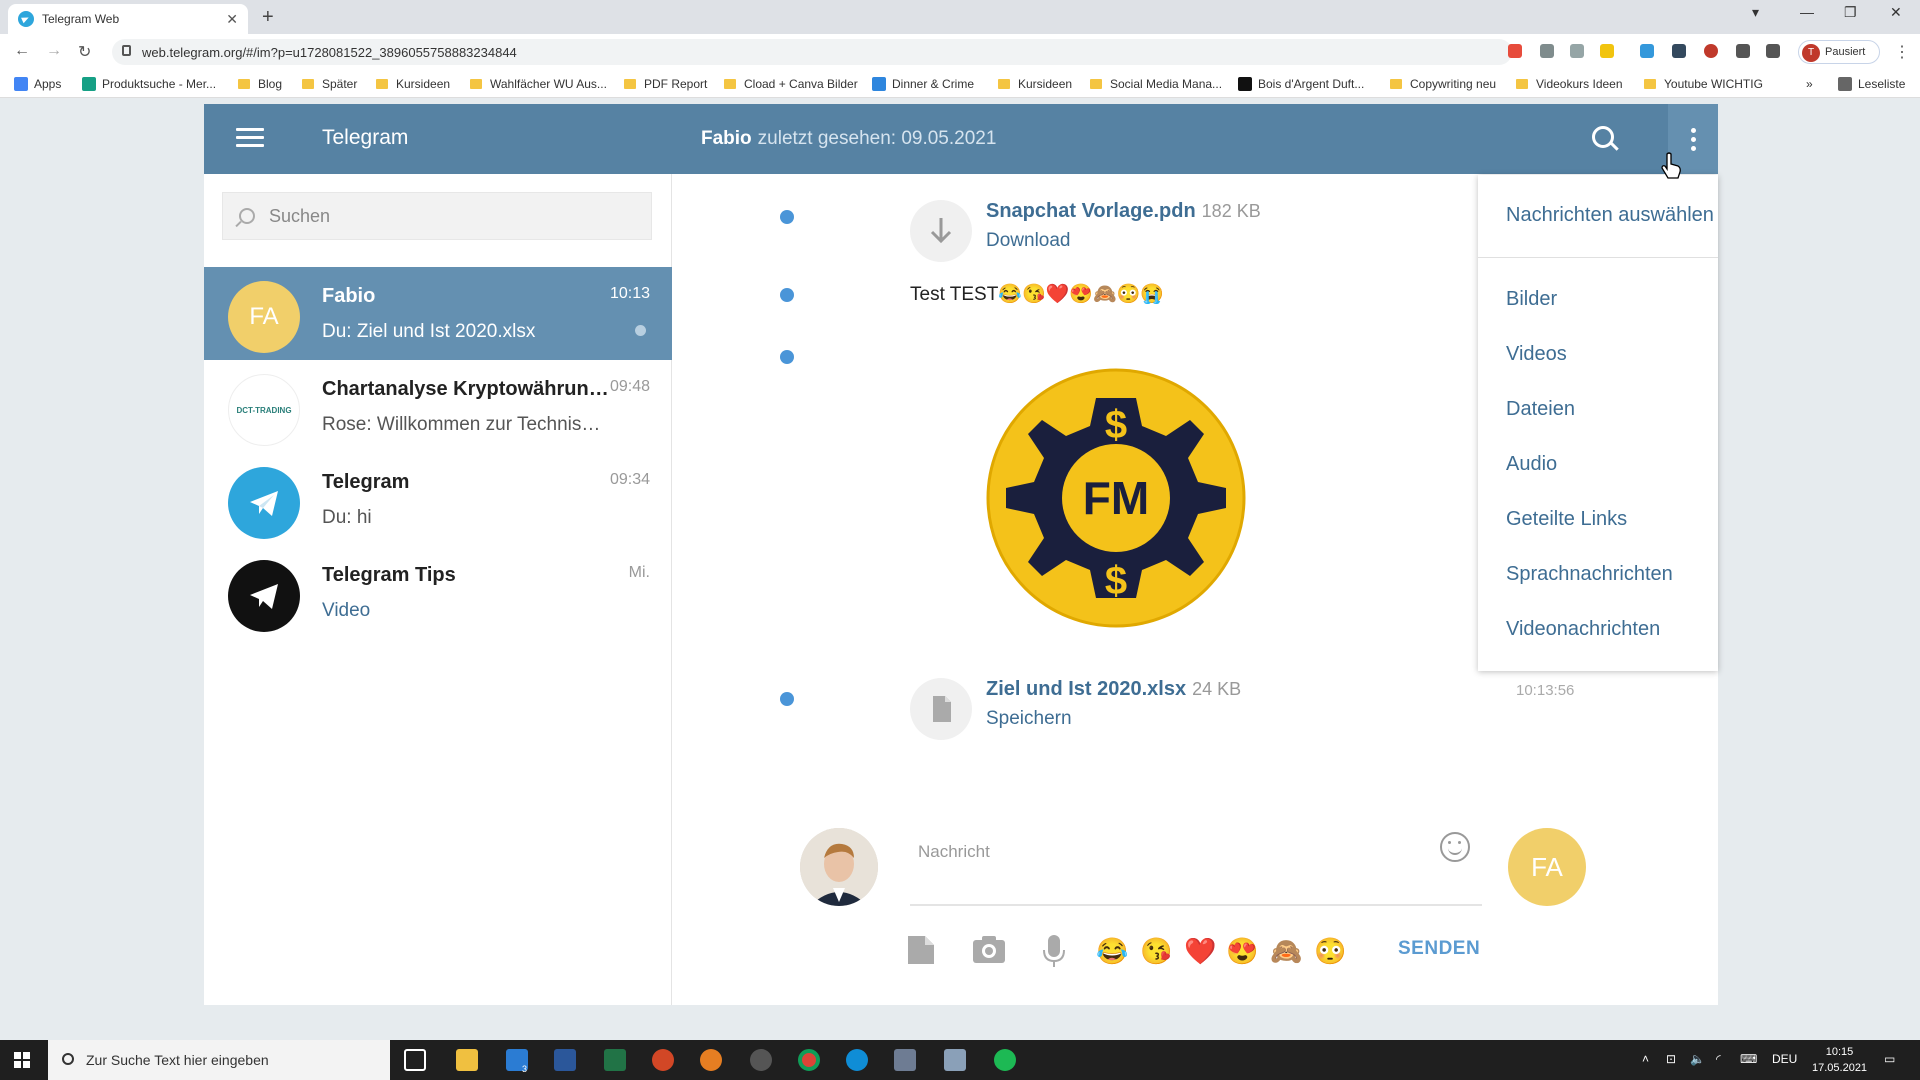  Describe the element at coordinates (1784, 1059) in the screenshot. I see `language-indicator: DEU` at that location.